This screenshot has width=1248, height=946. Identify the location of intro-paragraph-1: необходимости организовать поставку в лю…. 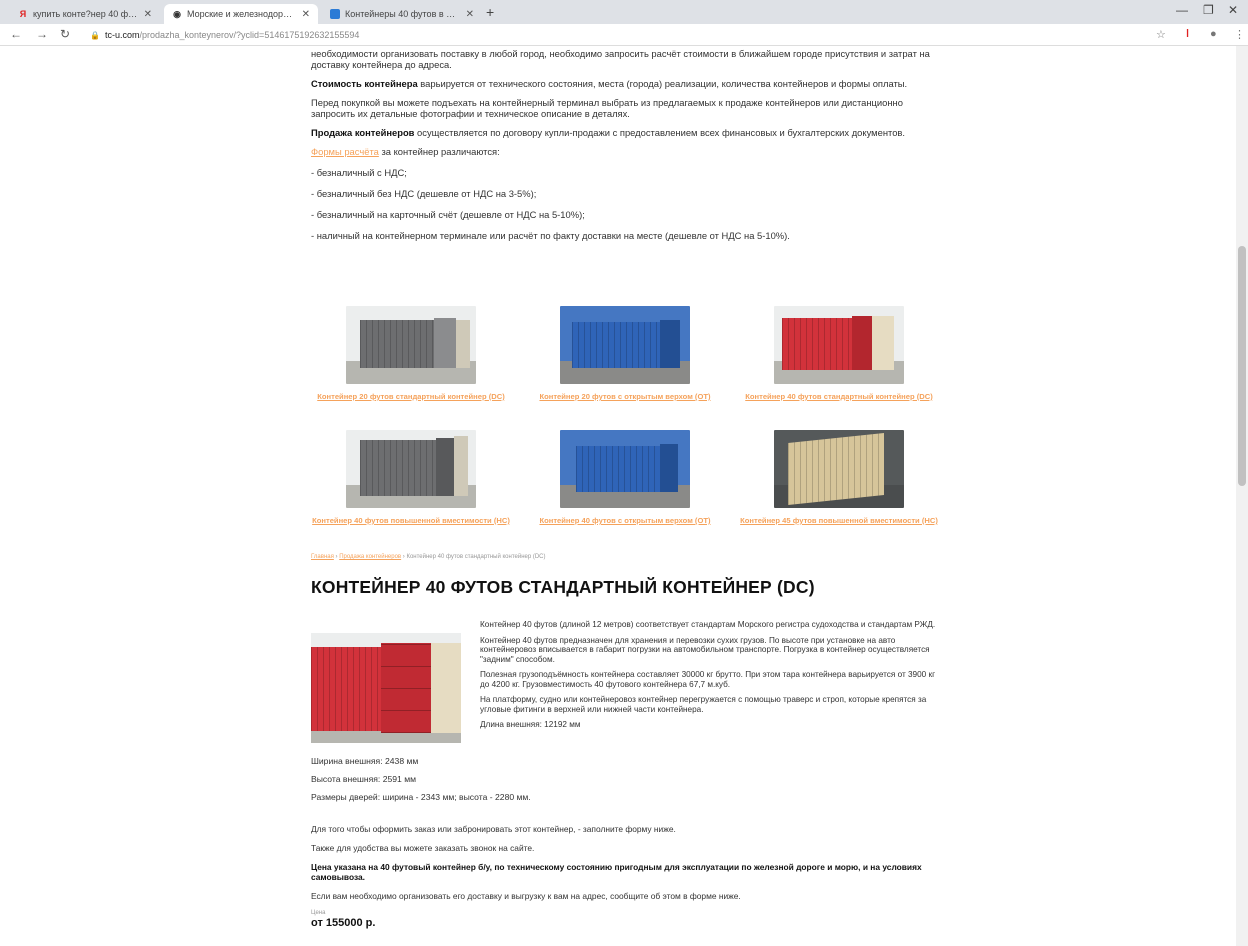
(620, 59).